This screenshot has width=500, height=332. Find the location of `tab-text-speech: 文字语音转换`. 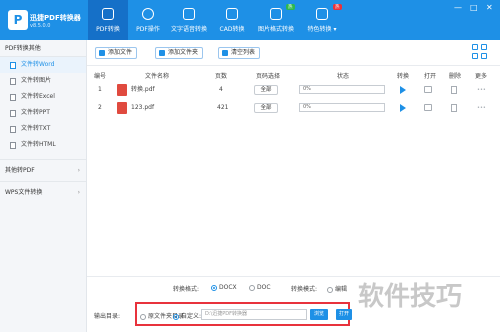

tab-text-speech: 文字语音转换 is located at coordinates (189, 20).